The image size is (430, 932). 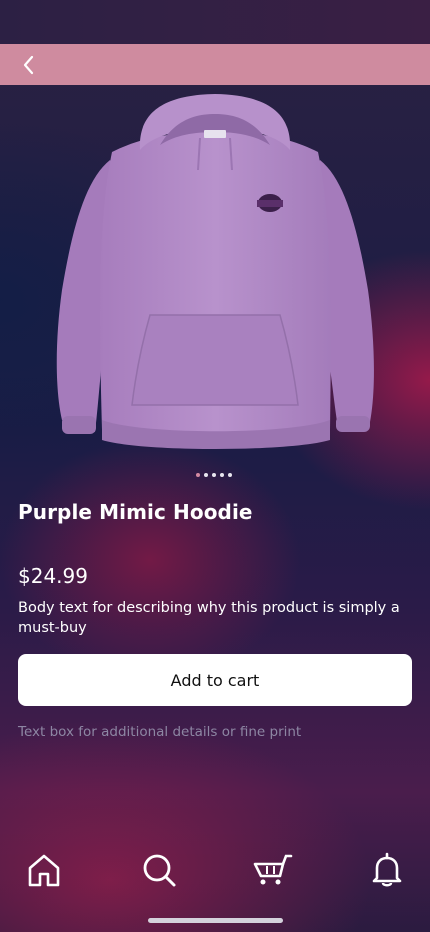 I want to click on image-carousel-dots, so click(x=214, y=475).